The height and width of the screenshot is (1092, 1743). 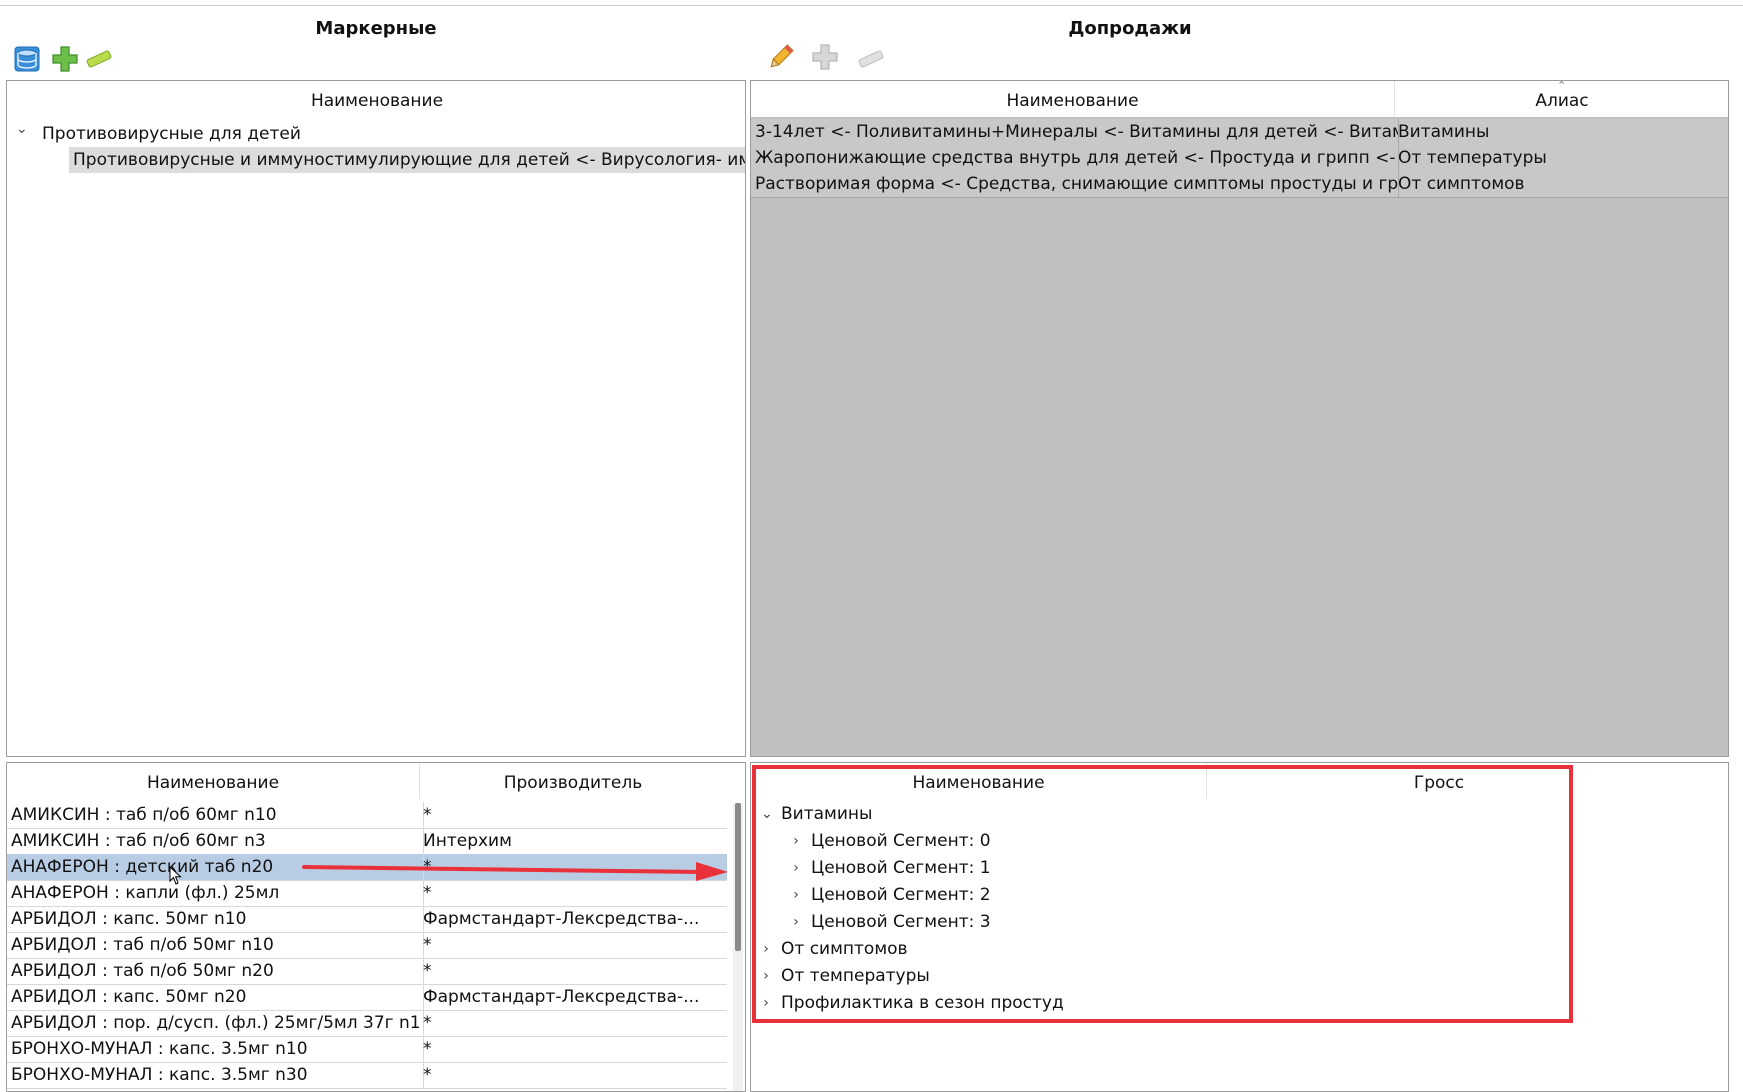 I want to click on cell-name: АНАФЕРОН : капли (фл.) 25мл, so click(x=215, y=893).